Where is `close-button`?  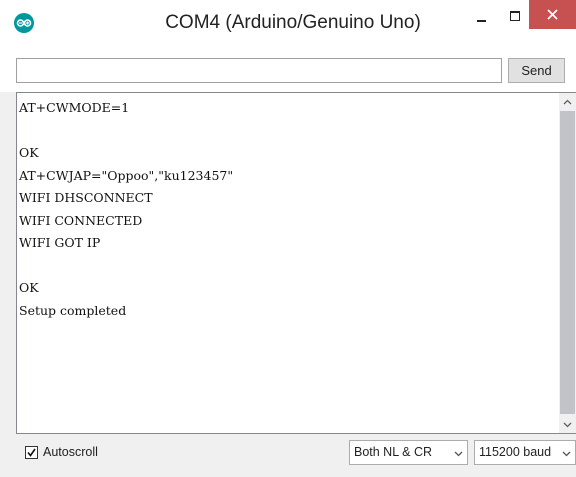 close-button is located at coordinates (552, 14).